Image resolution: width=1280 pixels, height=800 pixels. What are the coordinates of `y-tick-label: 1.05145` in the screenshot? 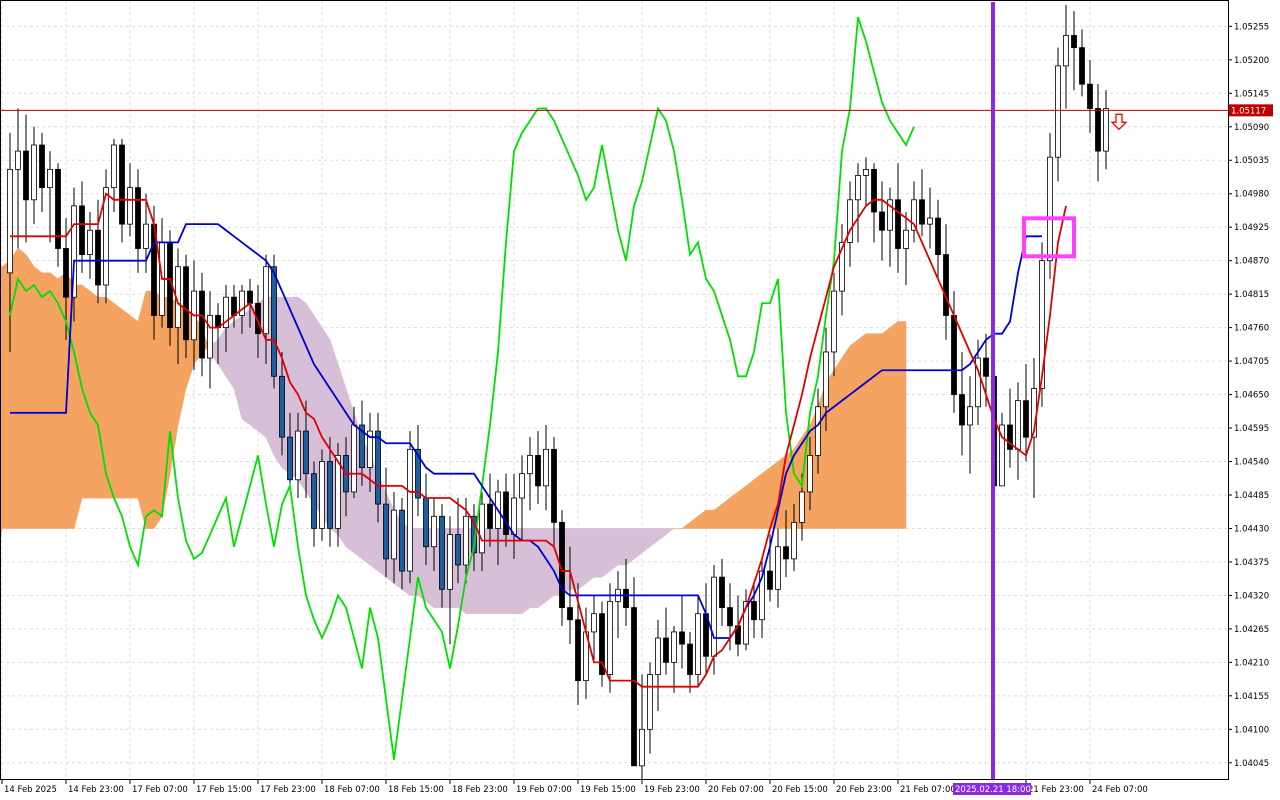 It's located at (1251, 94).